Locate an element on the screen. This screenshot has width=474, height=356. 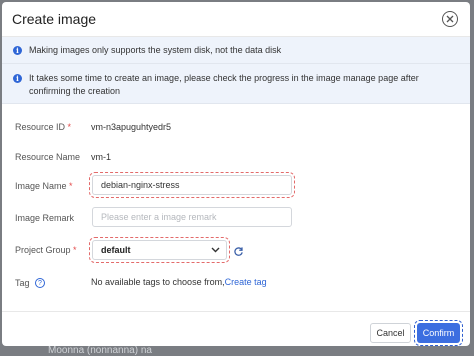
project-group-value: default is located at coordinates (116, 250).